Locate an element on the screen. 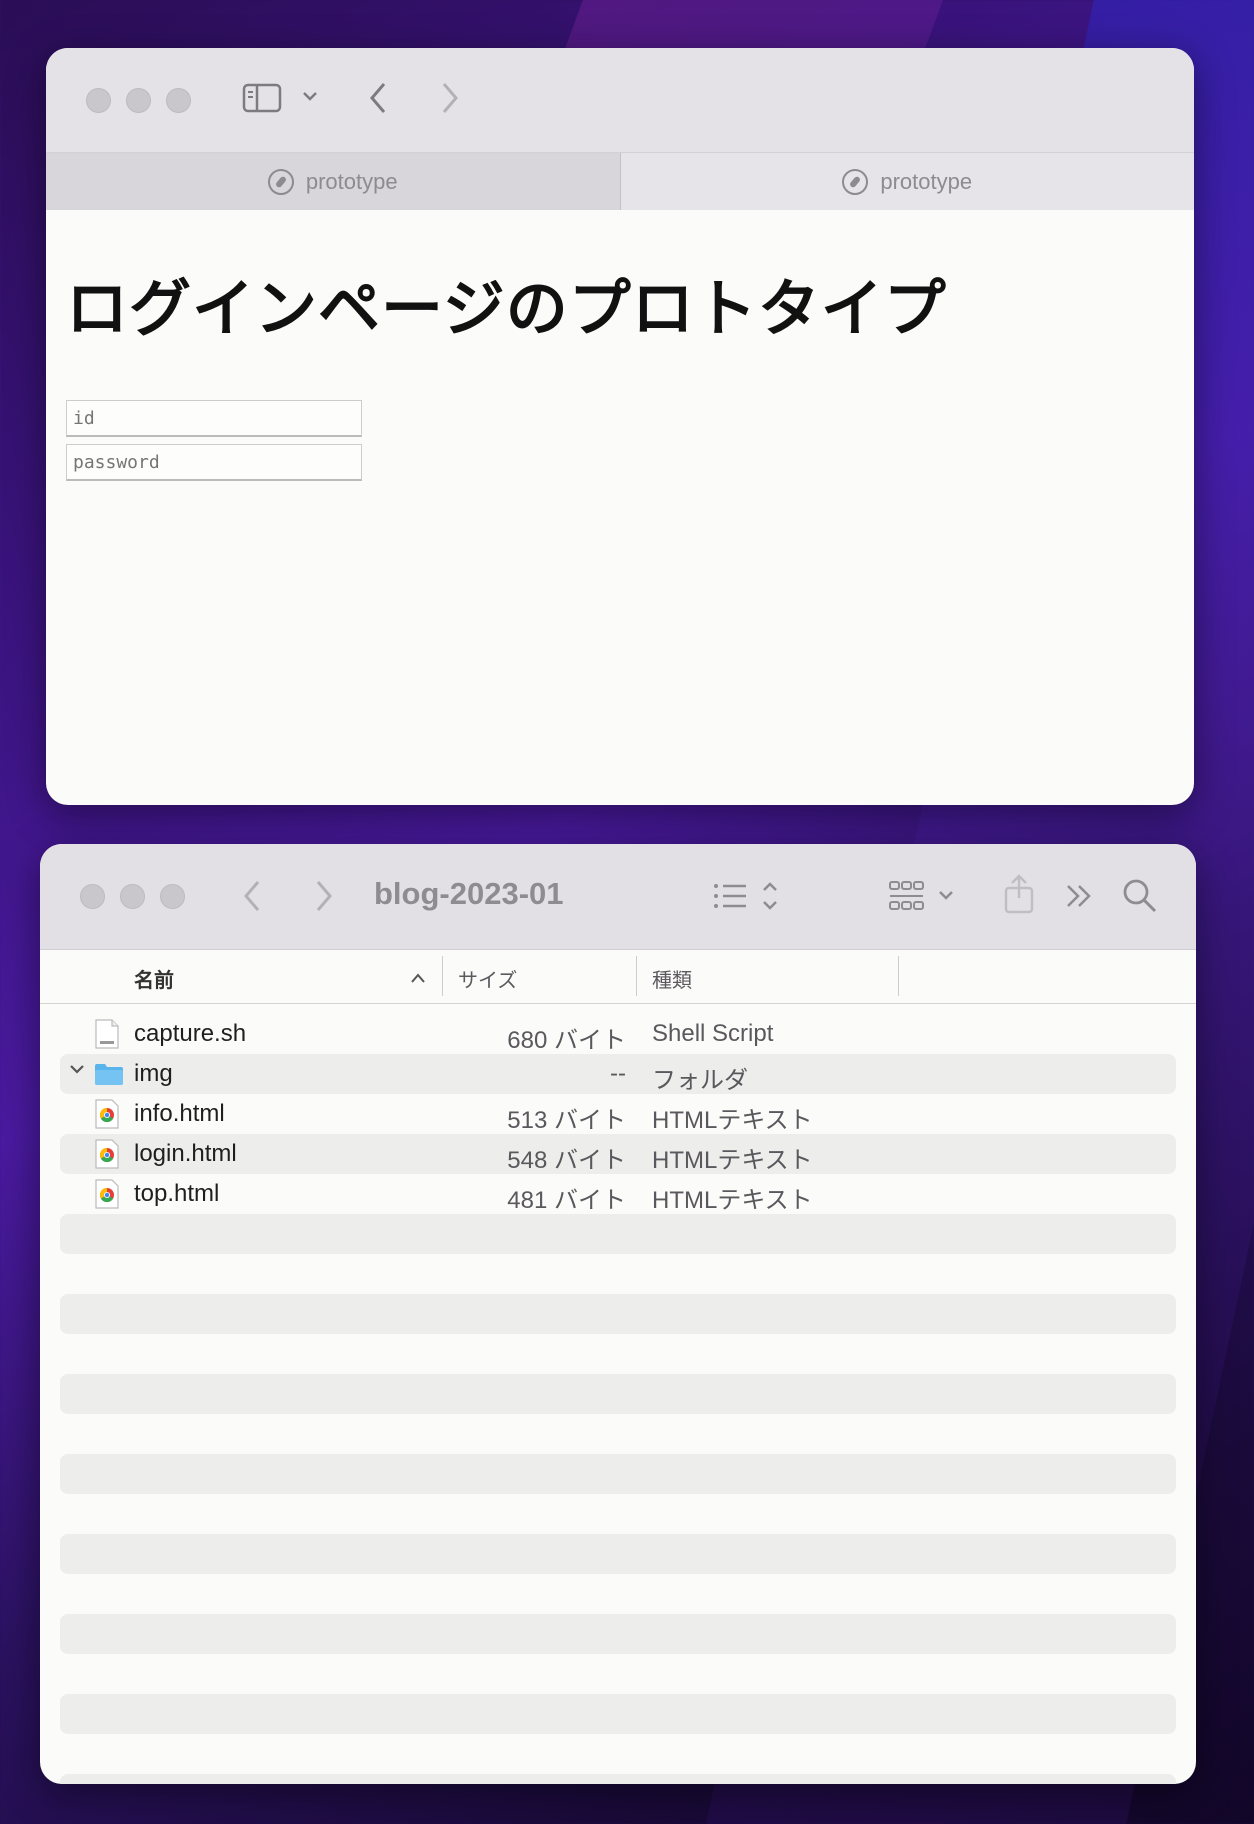 The height and width of the screenshot is (1824, 1254). search-icon is located at coordinates (1140, 896).